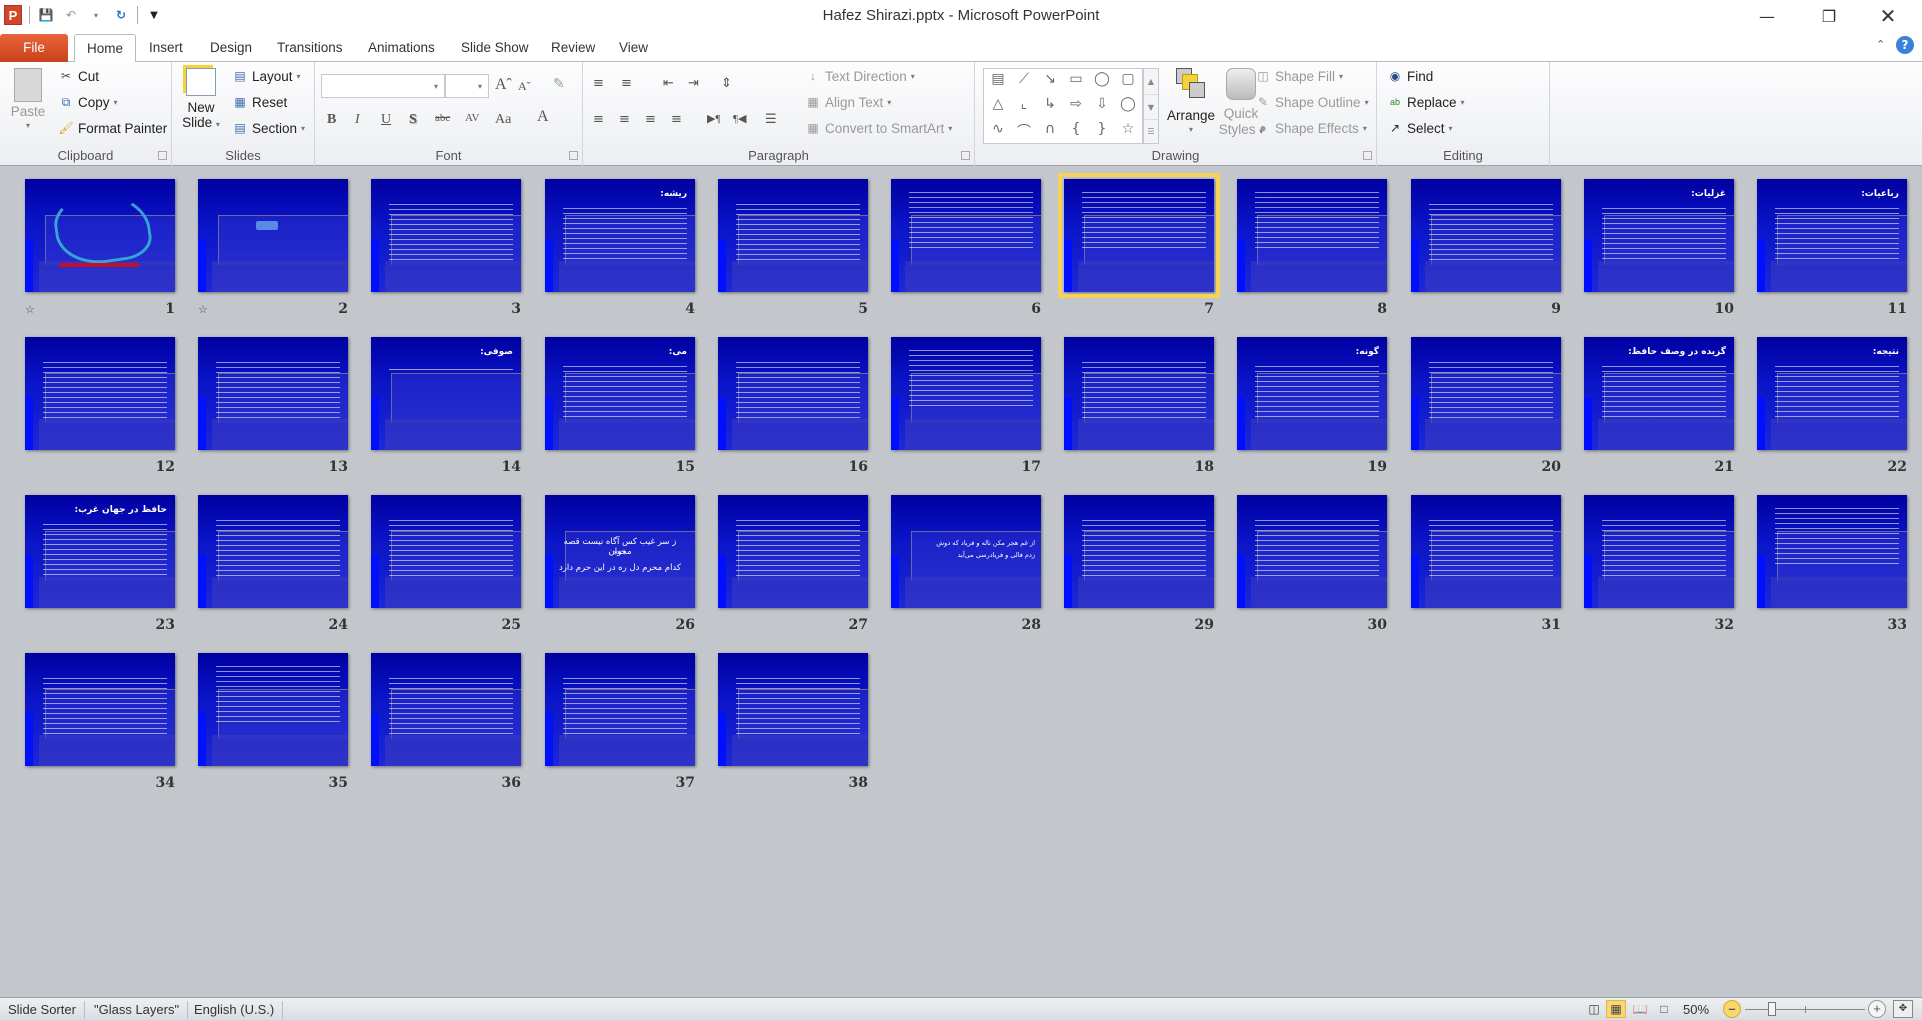 The width and height of the screenshot is (1922, 1020). What do you see at coordinates (524, 86) in the screenshot?
I see `shrink-font-icon: Aˇ` at bounding box center [524, 86].